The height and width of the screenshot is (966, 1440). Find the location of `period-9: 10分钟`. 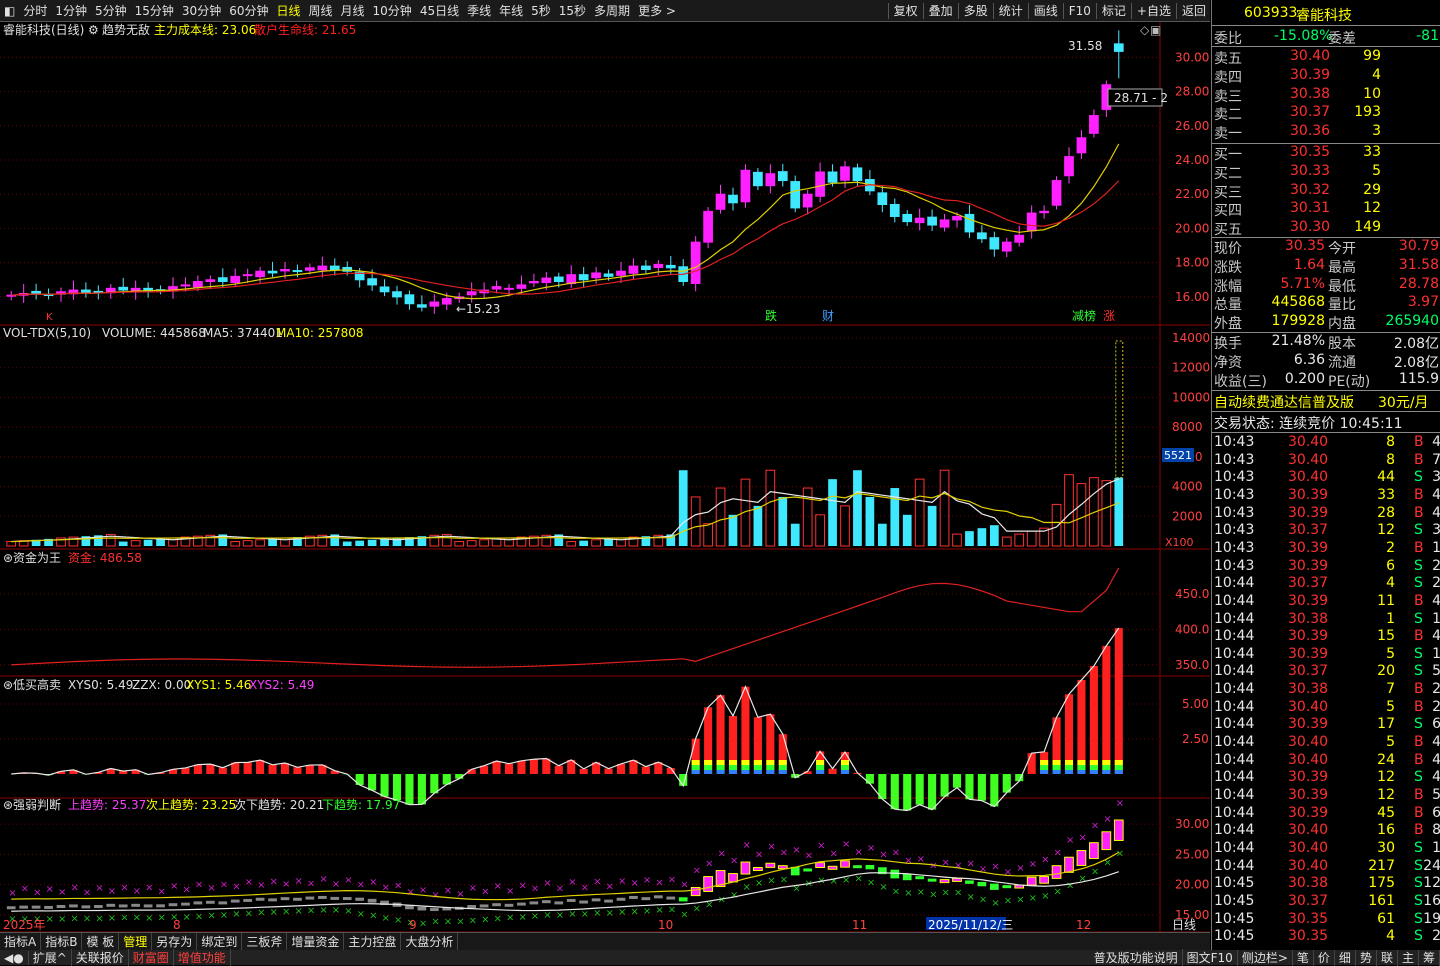

period-9: 10分钟 is located at coordinates (392, 10).